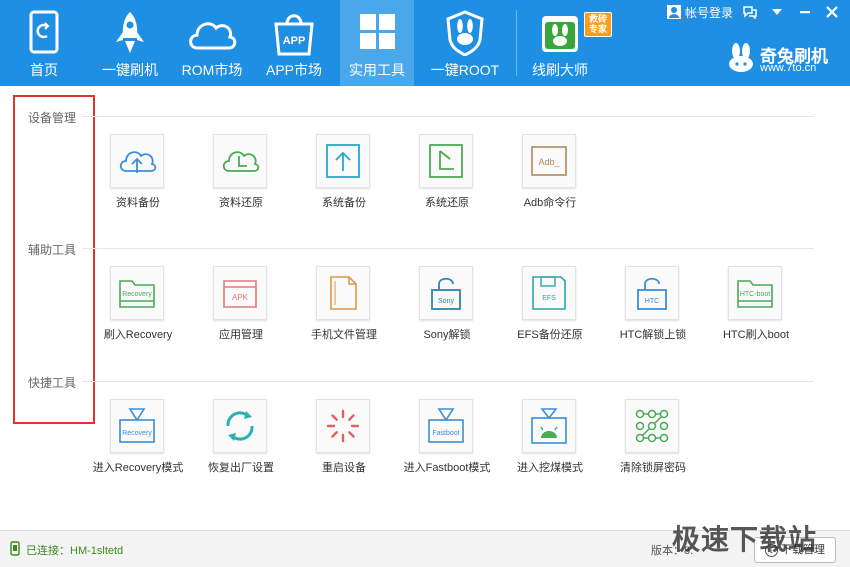 Image resolution: width=850 pixels, height=567 pixels. I want to click on lock-icon: HTC, so click(652, 293).